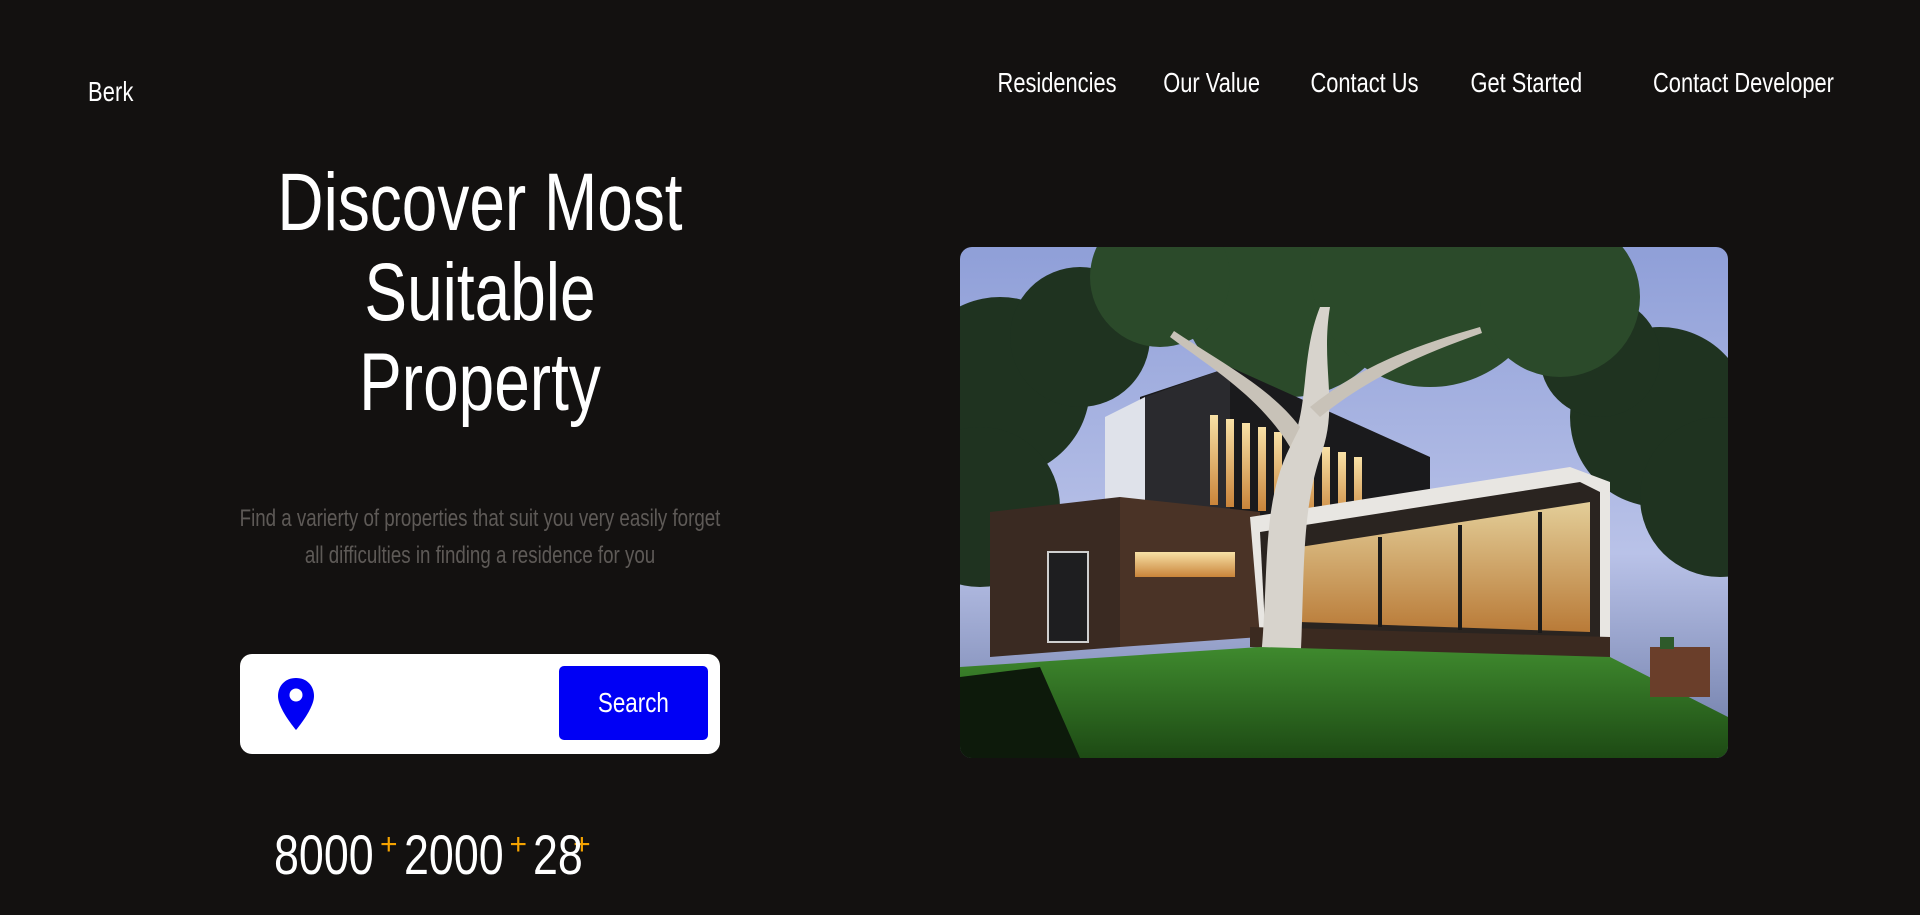  Describe the element at coordinates (111, 92) in the screenshot. I see `logo: Berk` at that location.